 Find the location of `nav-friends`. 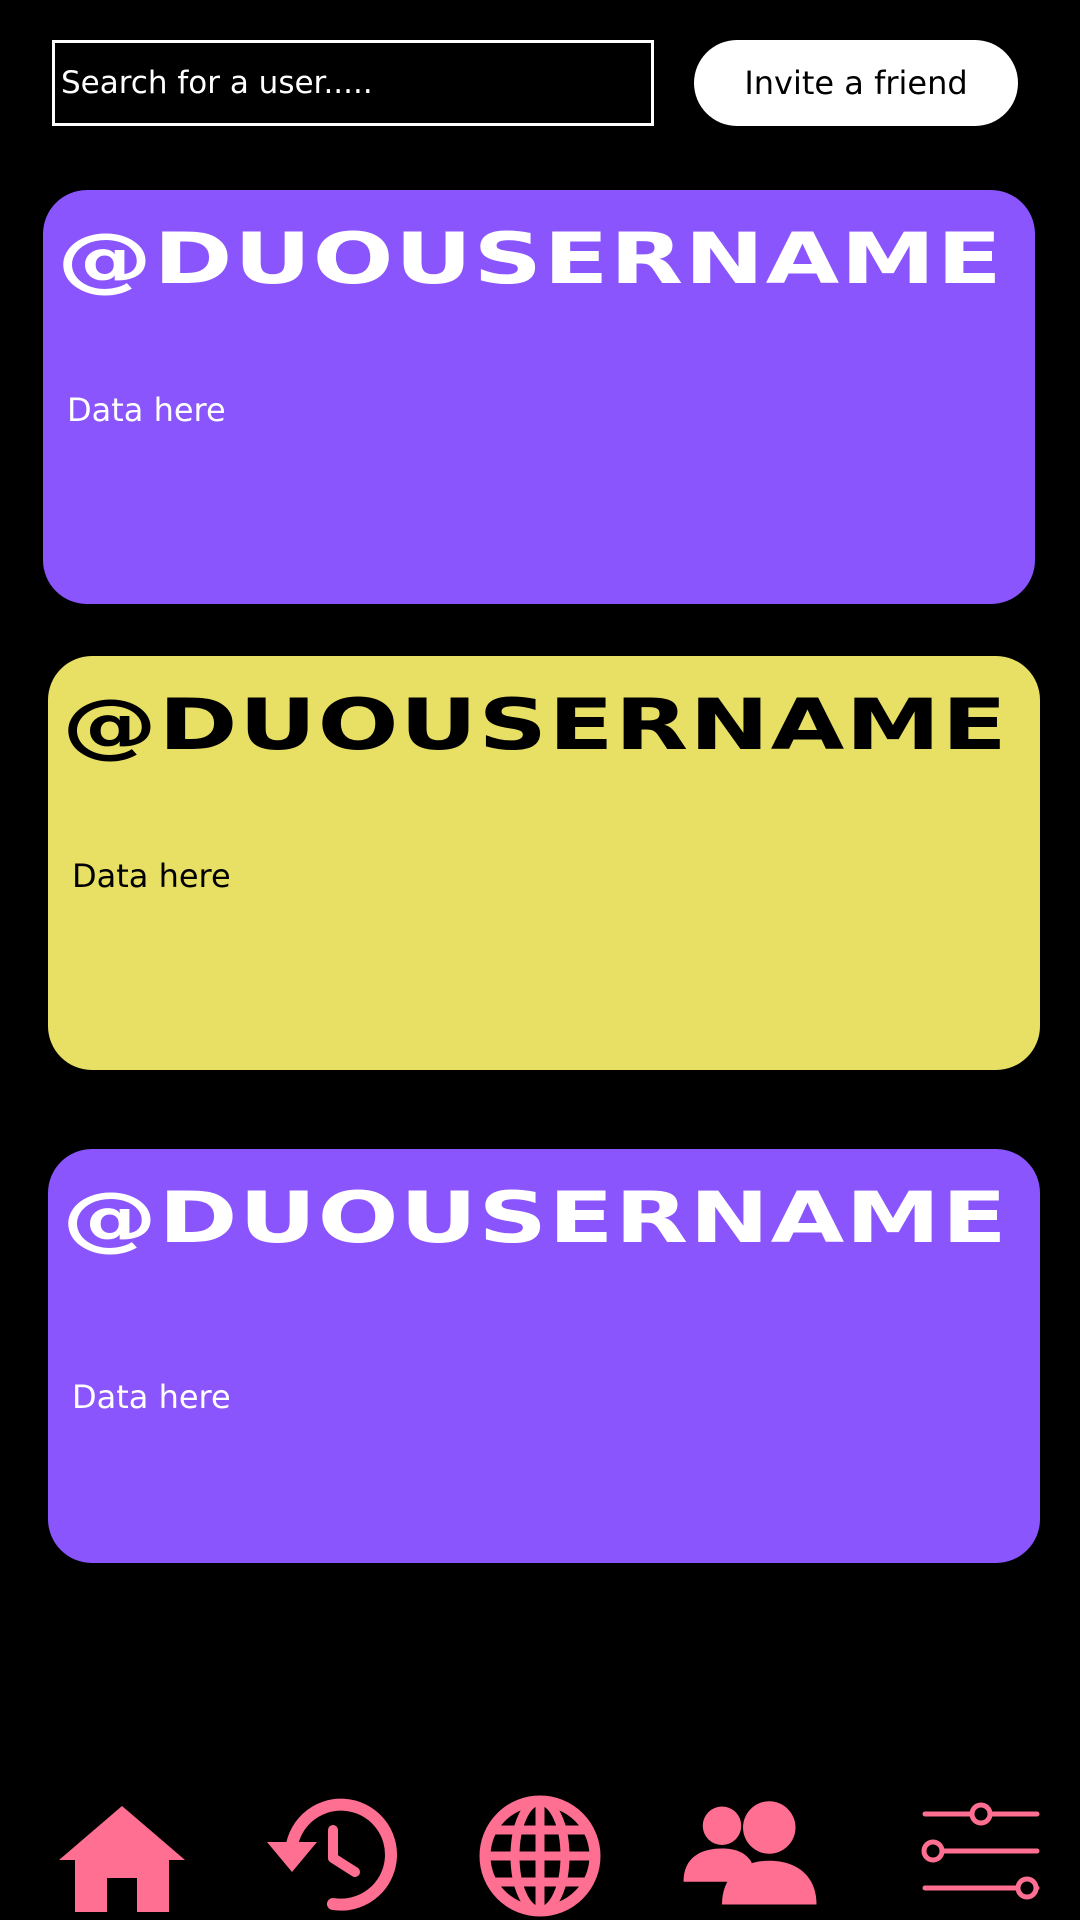

nav-friends is located at coordinates (750, 1856).